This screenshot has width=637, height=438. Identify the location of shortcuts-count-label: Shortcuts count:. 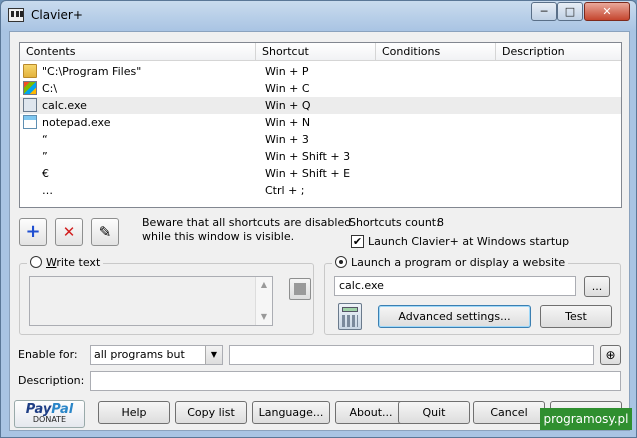
(394, 222).